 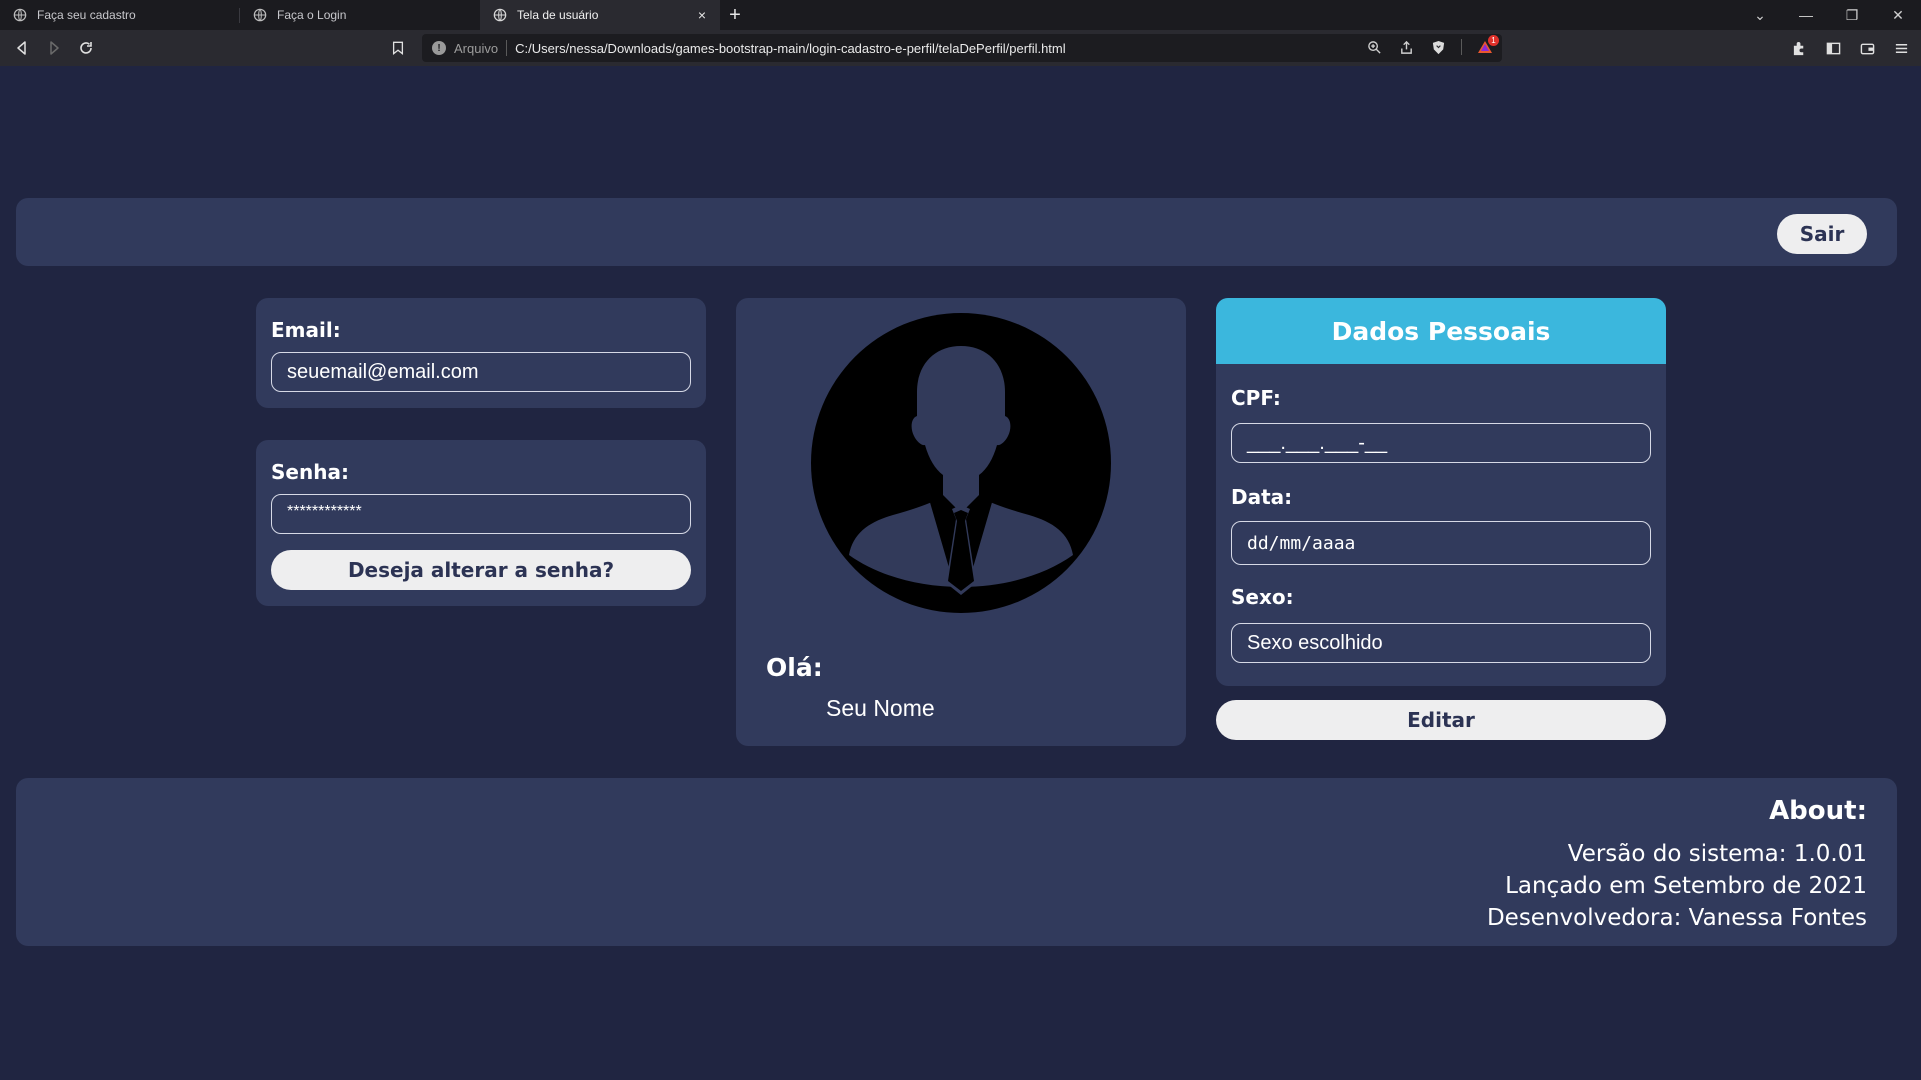 What do you see at coordinates (1901, 48) in the screenshot?
I see `menu-icon` at bounding box center [1901, 48].